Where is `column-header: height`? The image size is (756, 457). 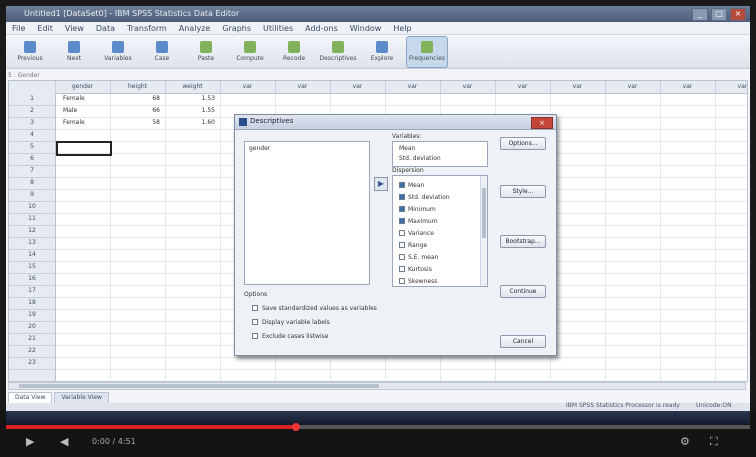 column-header: height is located at coordinates (138, 87).